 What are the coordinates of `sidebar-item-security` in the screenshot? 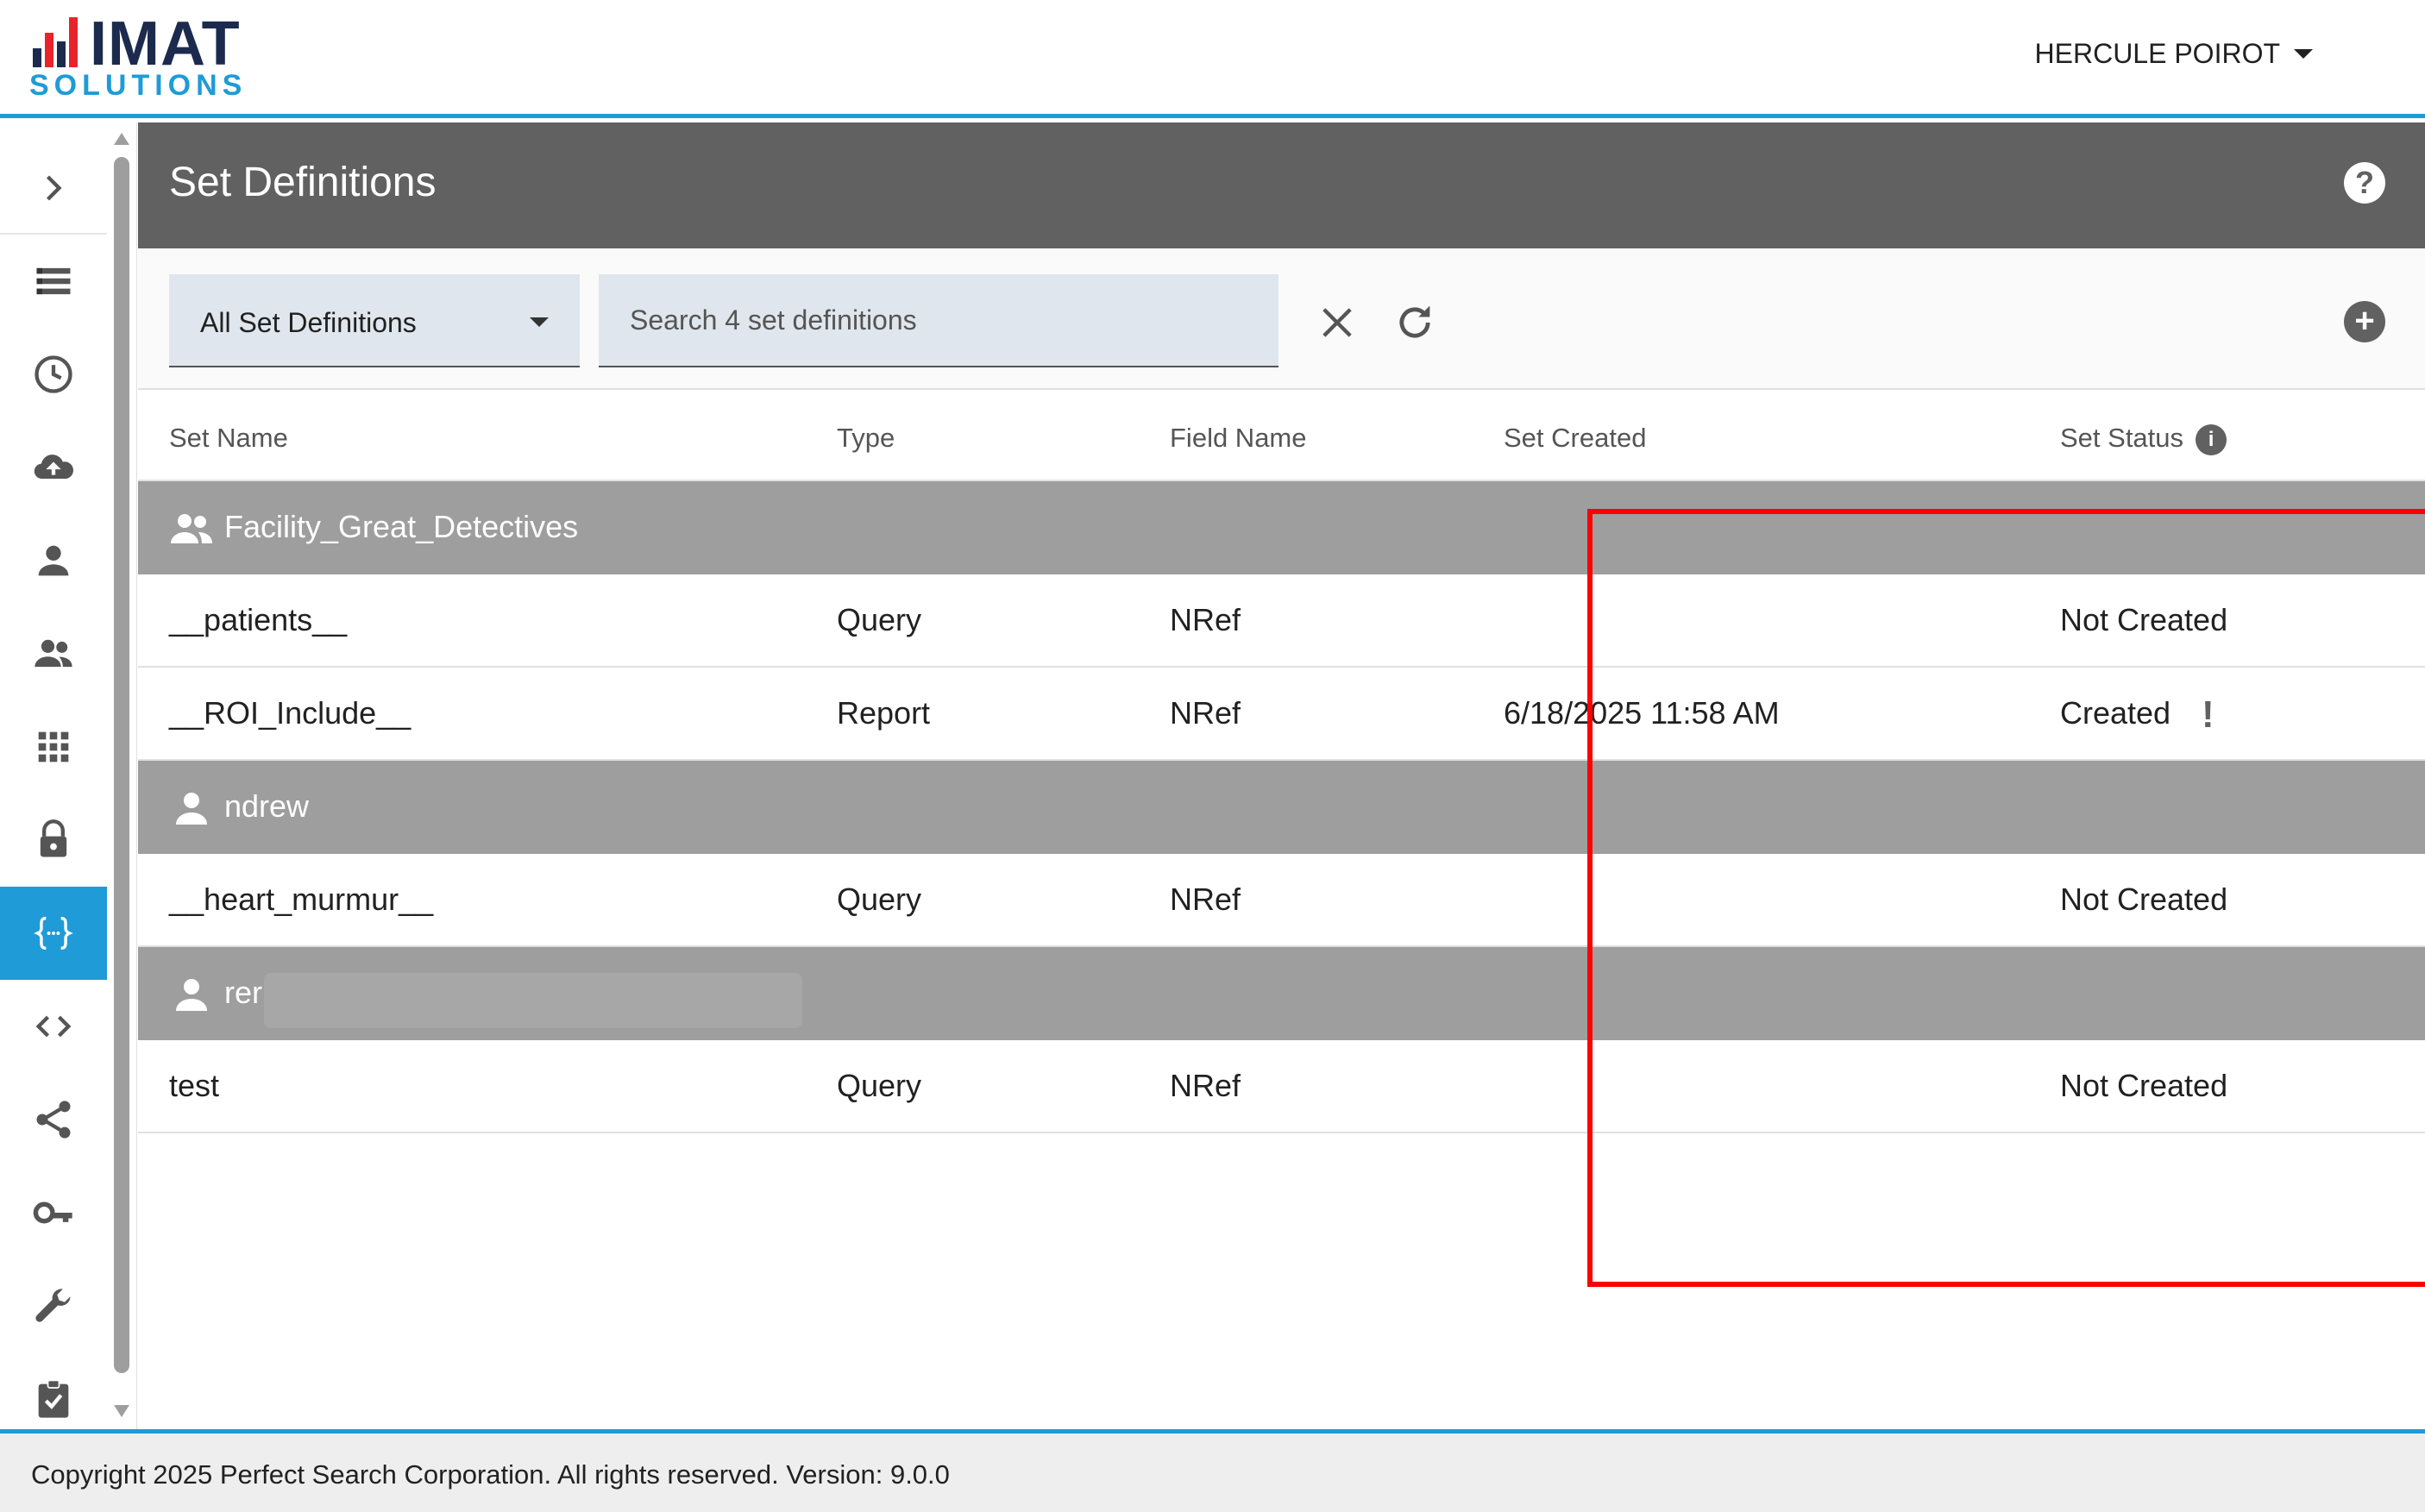 It's located at (53, 840).